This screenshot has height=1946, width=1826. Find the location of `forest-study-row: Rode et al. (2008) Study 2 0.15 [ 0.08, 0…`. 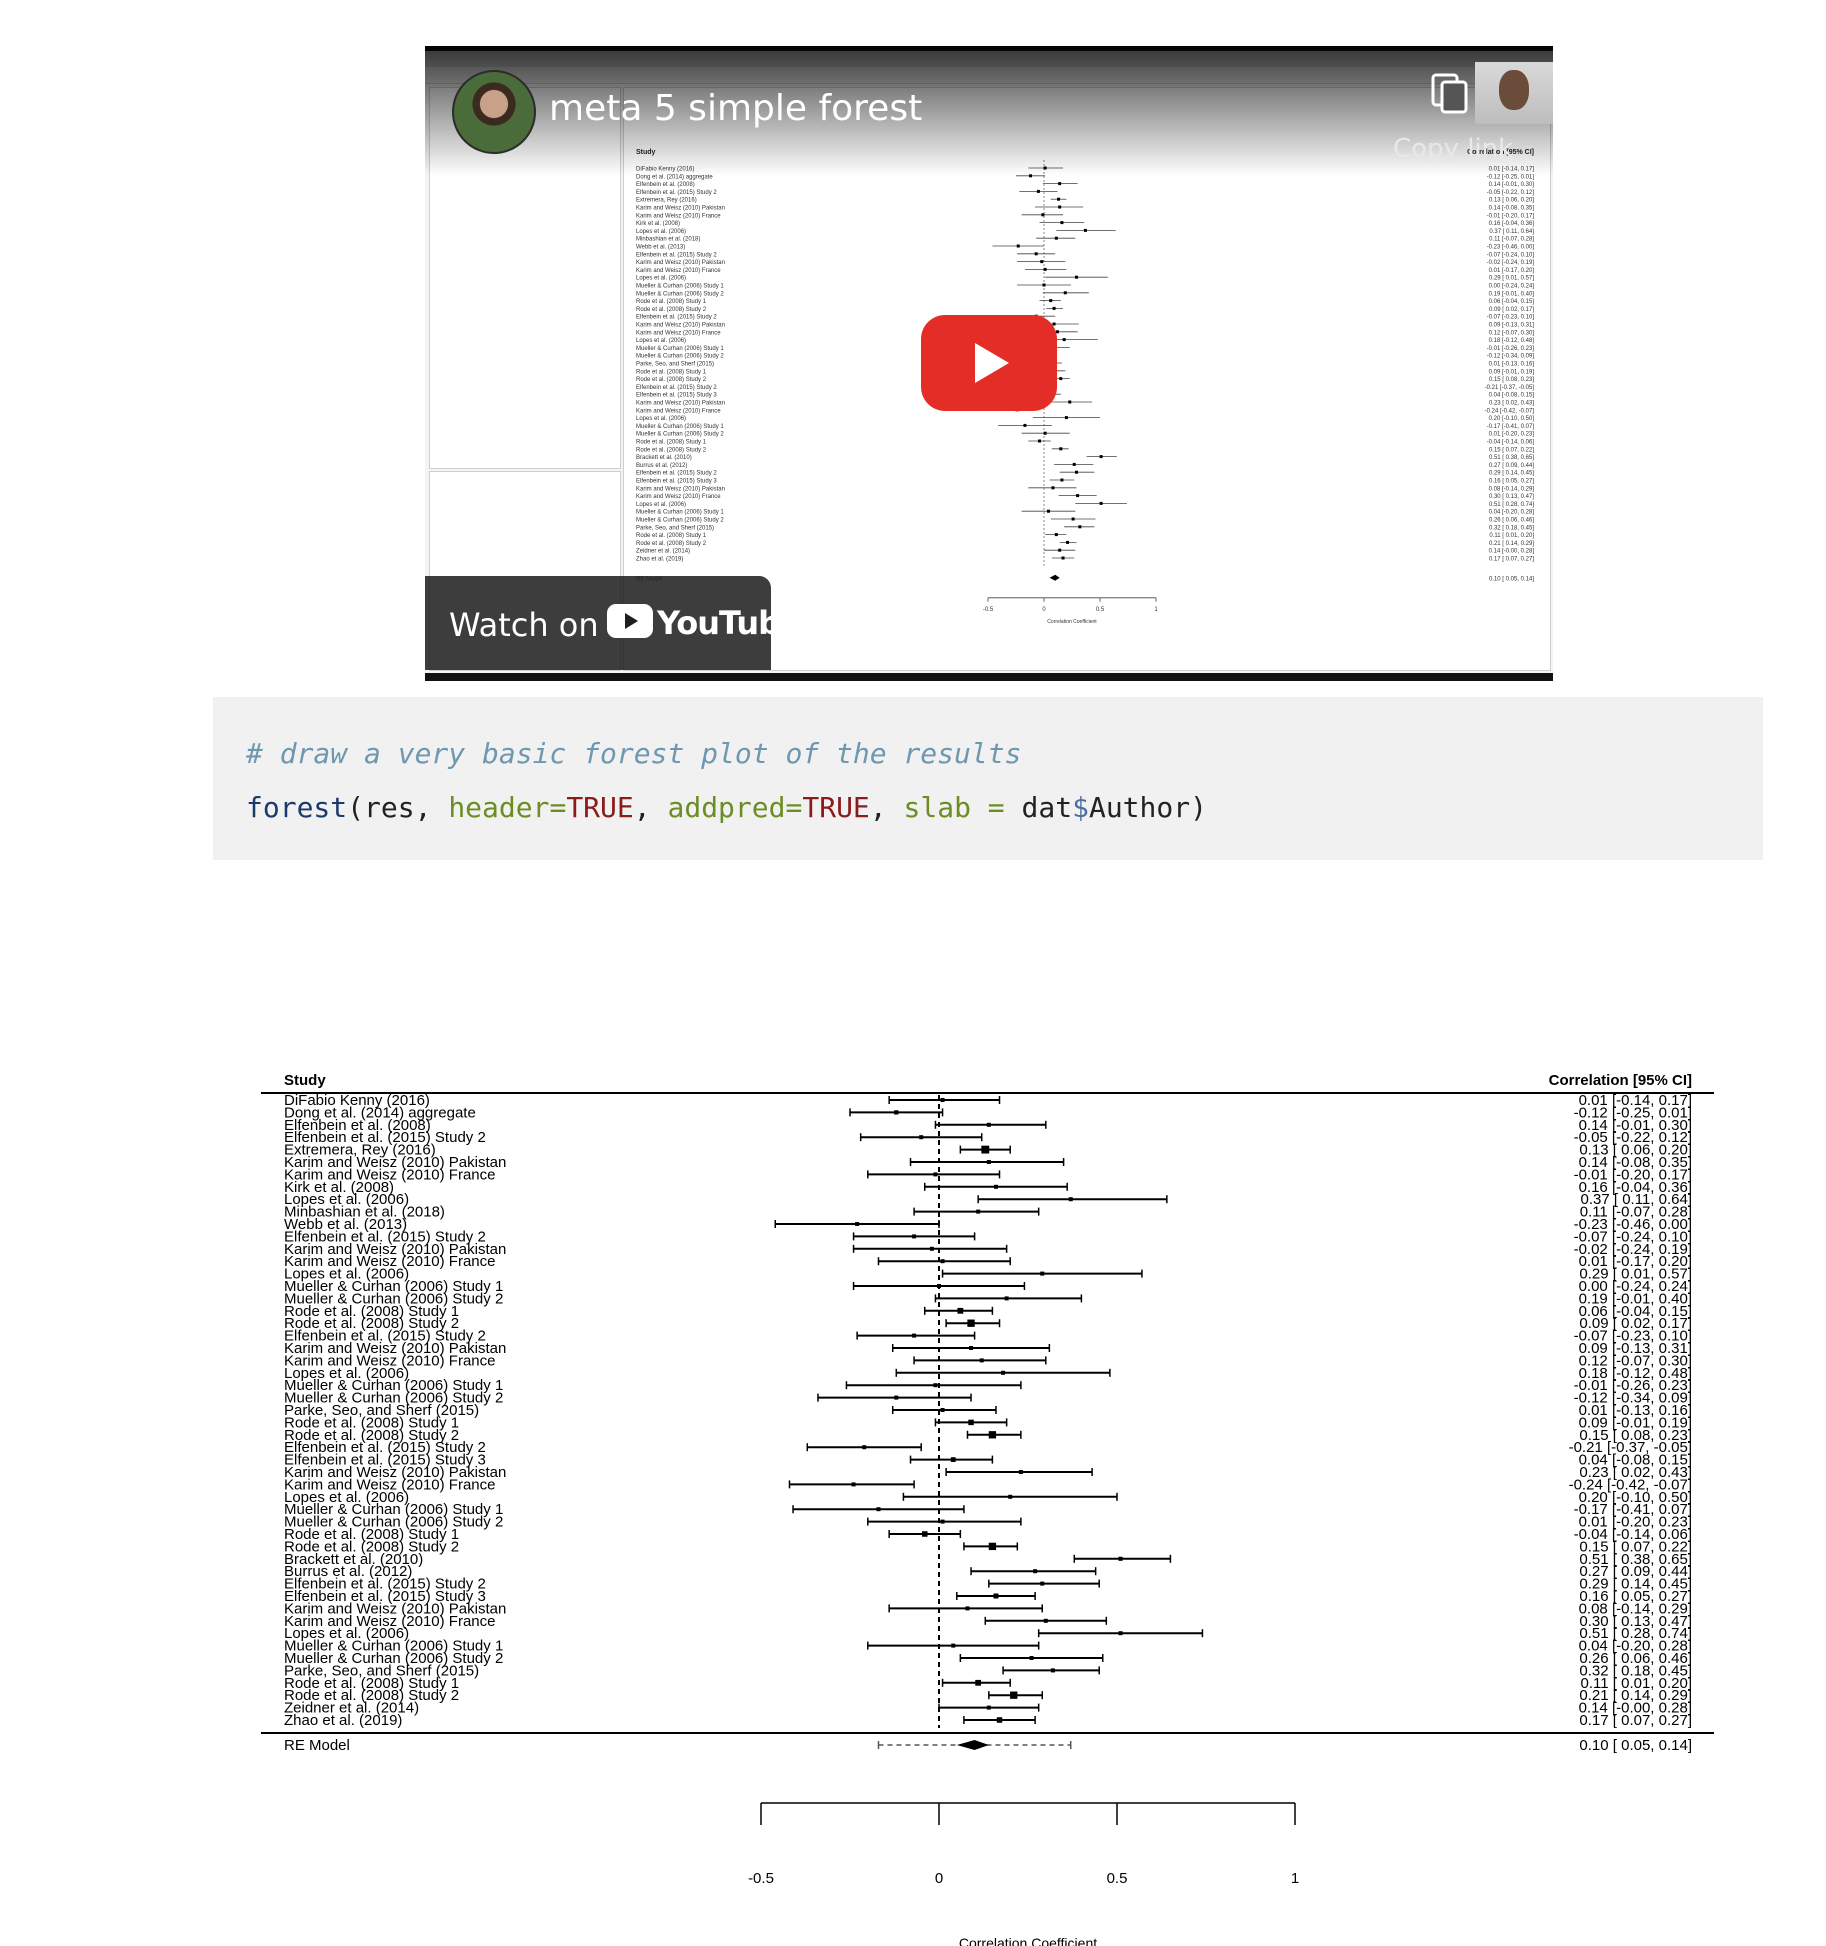

forest-study-row: Rode et al. (2008) Study 2 0.15 [ 0.08, 0… is located at coordinates (988, 1435).